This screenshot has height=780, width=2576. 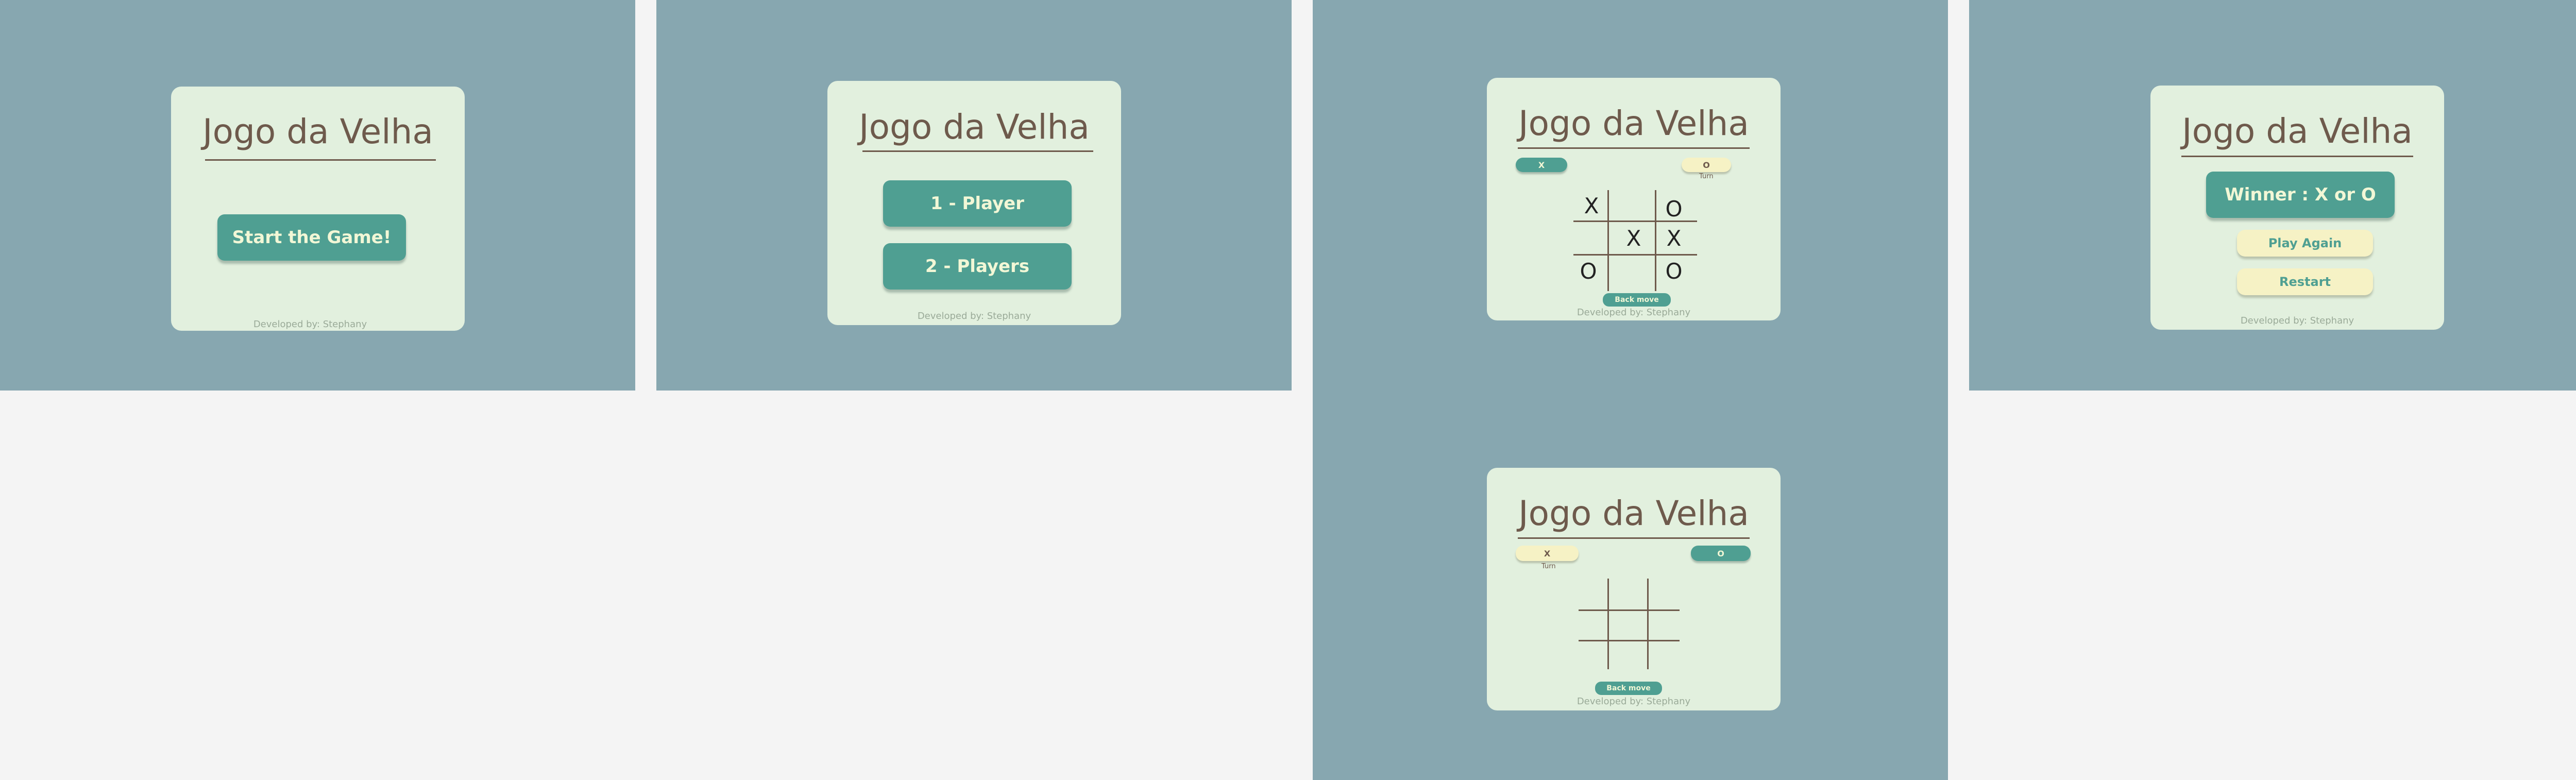 What do you see at coordinates (1674, 238) in the screenshot?
I see `board-cell-6: X` at bounding box center [1674, 238].